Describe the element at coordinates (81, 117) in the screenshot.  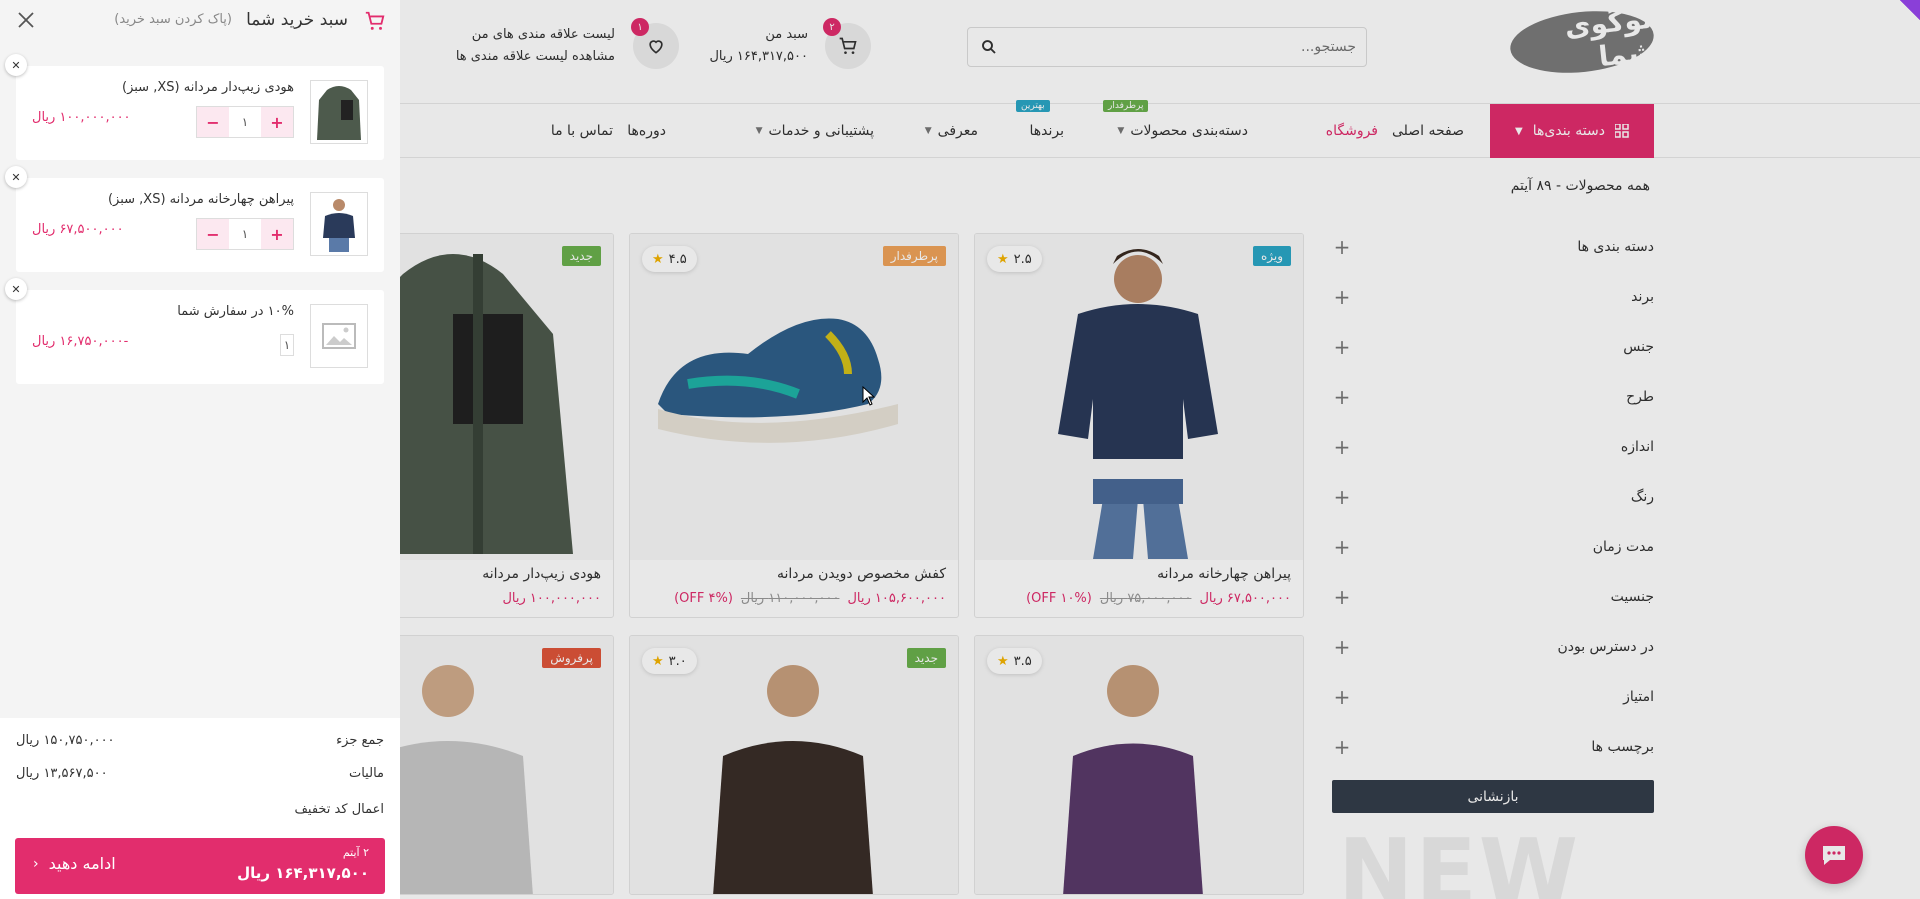
I see `cart-item-price: ۱۰۰,۰۰۰,۰۰۰ ریال` at that location.